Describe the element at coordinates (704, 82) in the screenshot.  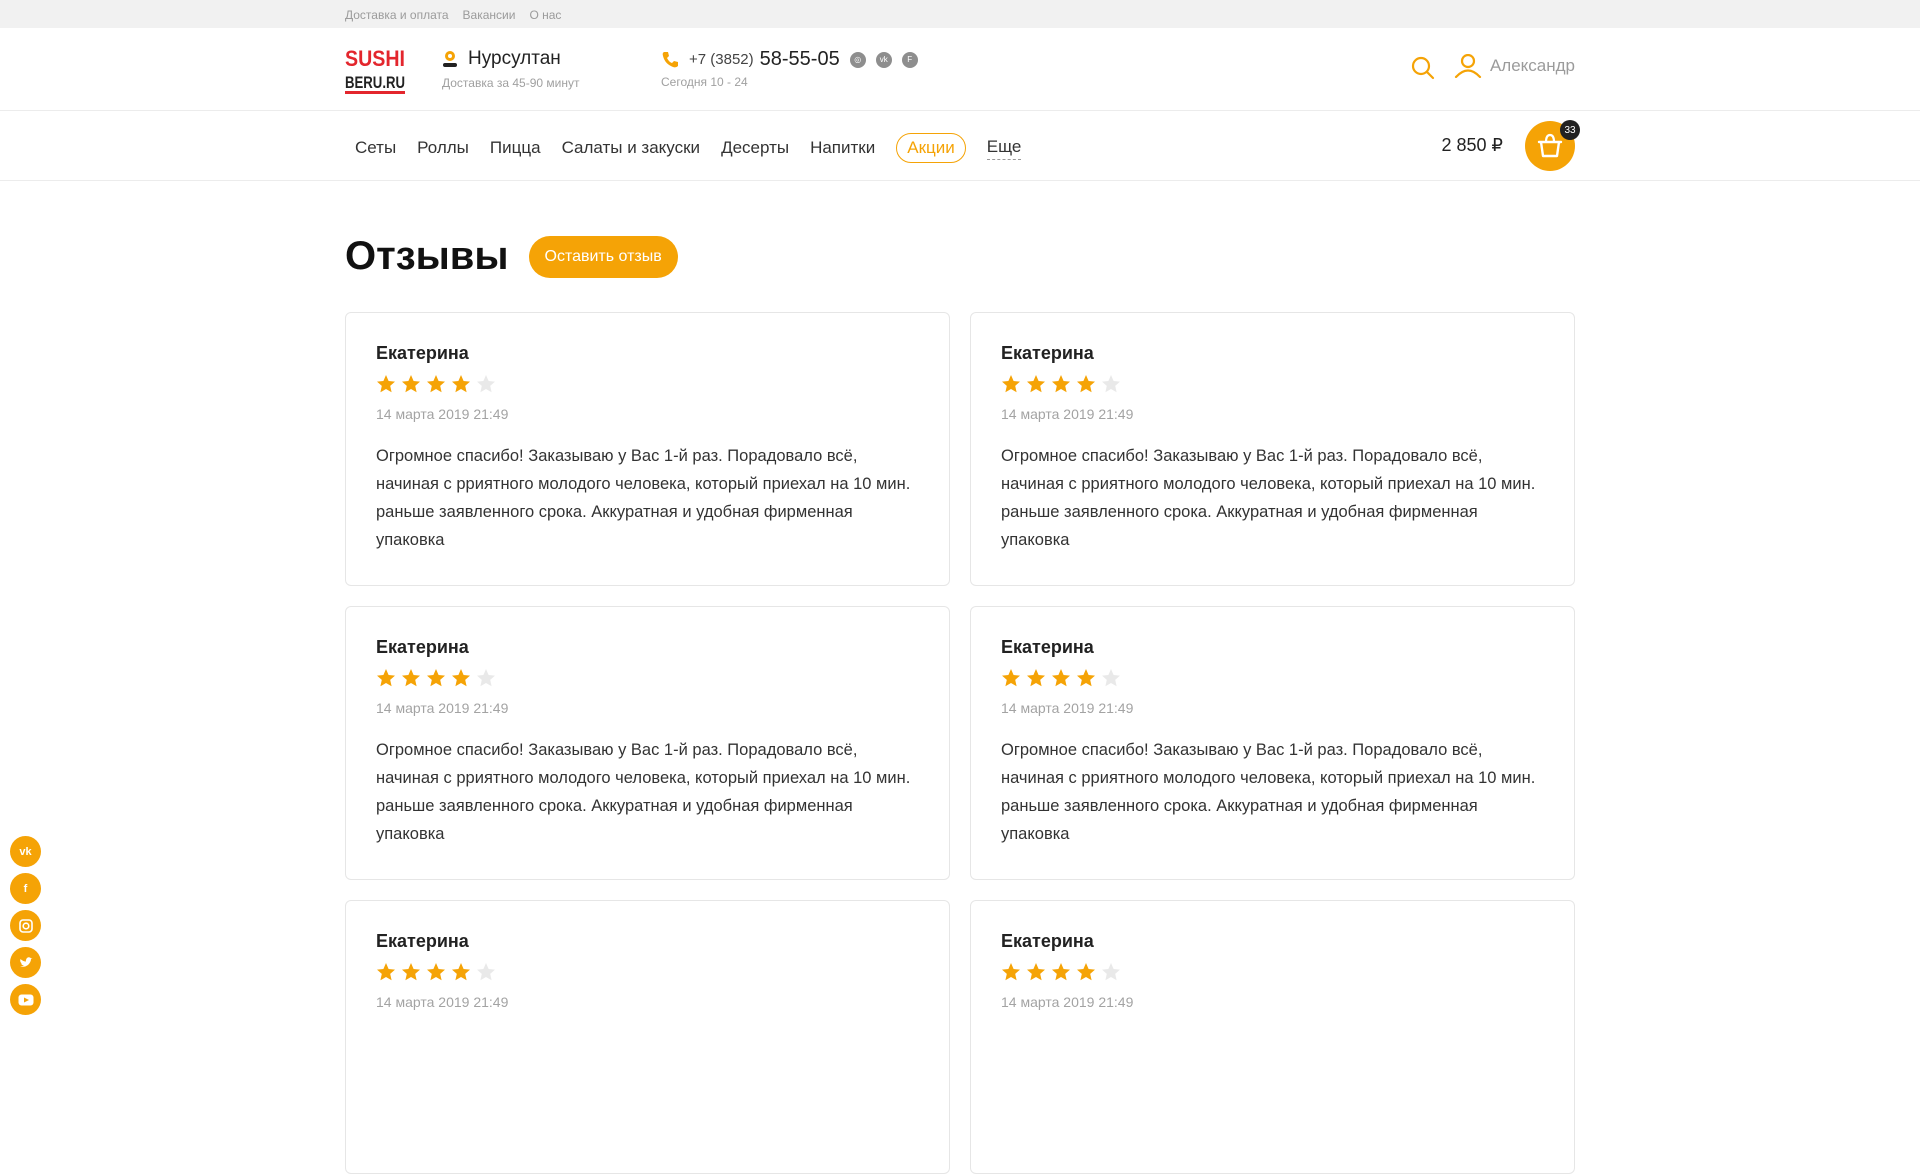
I see `working-hours: Сегодня 10 - 24` at that location.